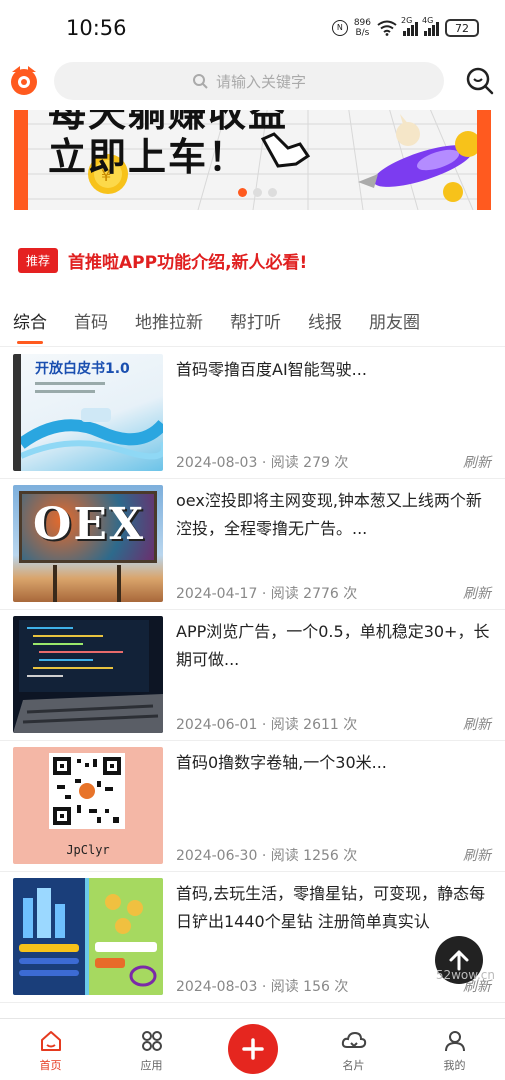 The height and width of the screenshot is (1080, 505). Describe the element at coordinates (394, 326) in the screenshot. I see `tab-pengyouquan: 朋友圈` at that location.